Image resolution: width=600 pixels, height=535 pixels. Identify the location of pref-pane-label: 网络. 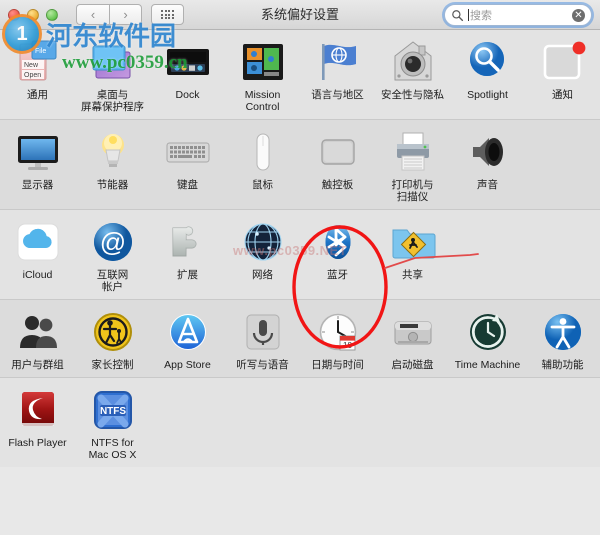
(262, 275).